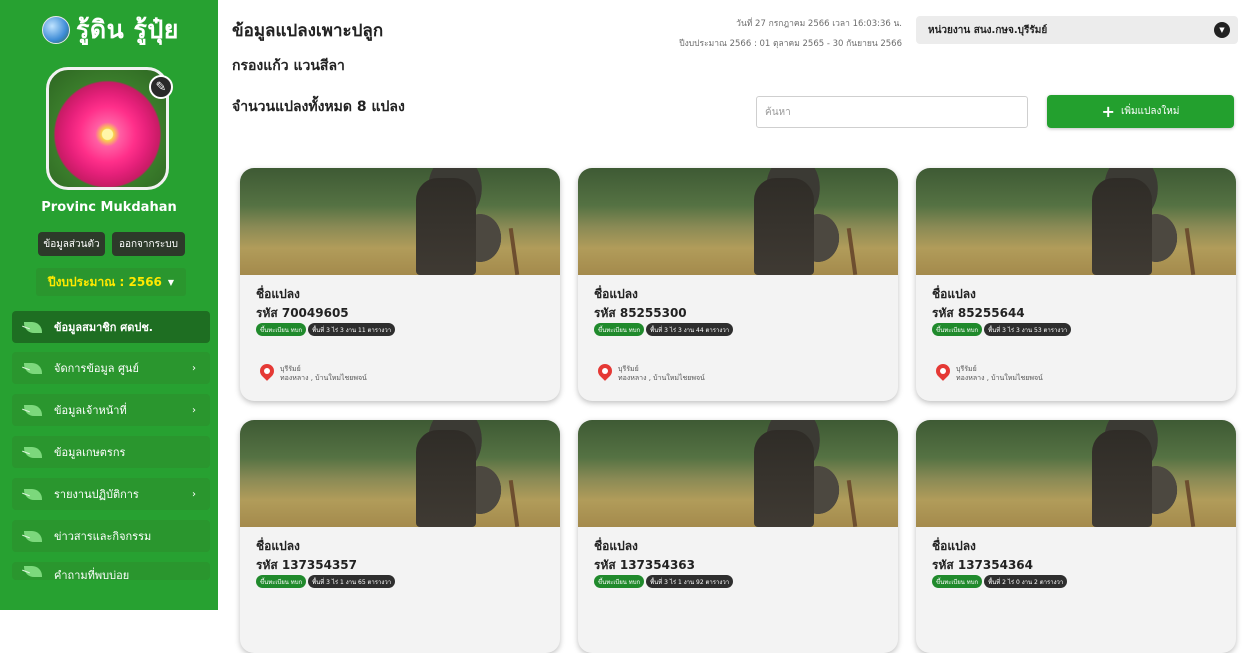  I want to click on sidebar-item-officers: ข้อมูลเจ้าหน้าที่ ›, so click(111, 410).